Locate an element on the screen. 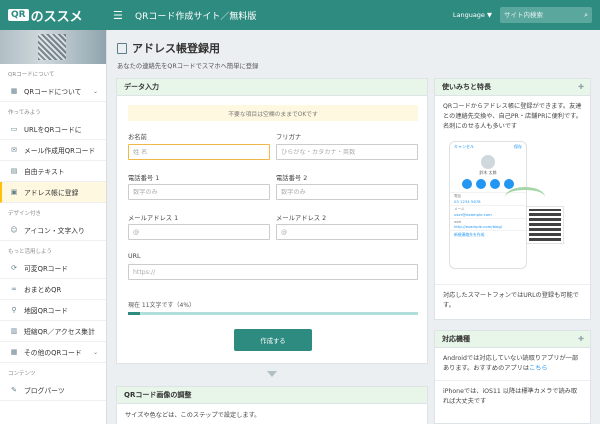 The width and height of the screenshot is (600, 424). hamburger-icon: ☰ is located at coordinates (120, 15).